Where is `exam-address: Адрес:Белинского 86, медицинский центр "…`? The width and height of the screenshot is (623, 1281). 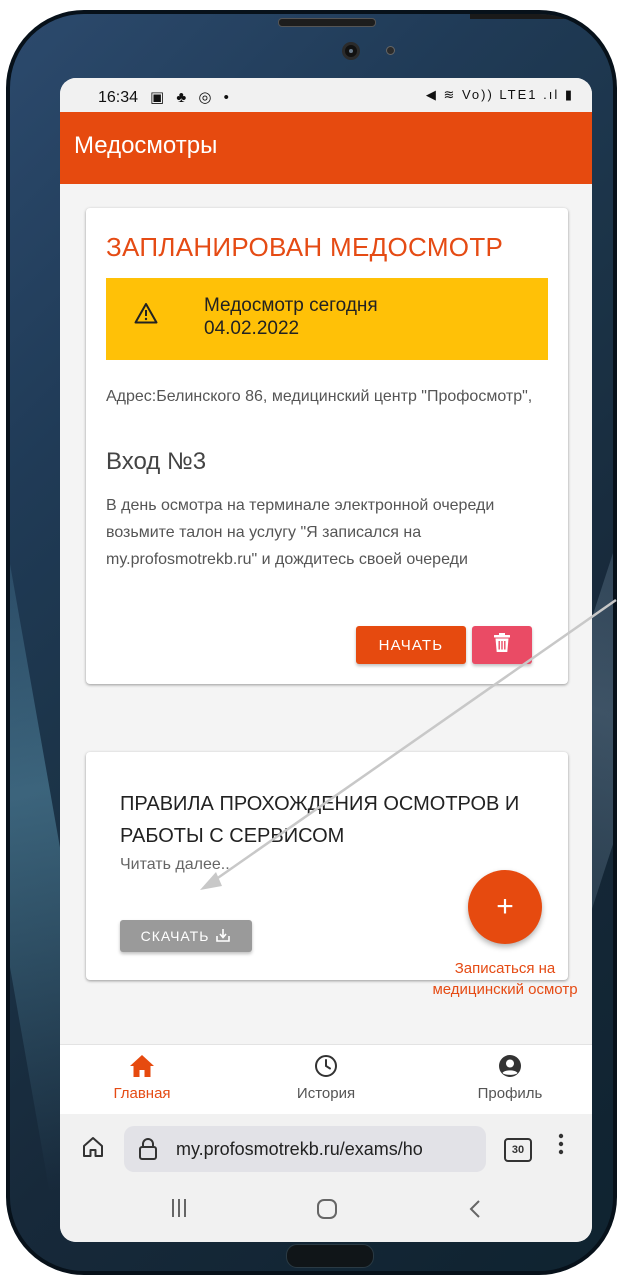
exam-address: Адрес:Белинского 86, медицинский центр "… is located at coordinates (319, 396).